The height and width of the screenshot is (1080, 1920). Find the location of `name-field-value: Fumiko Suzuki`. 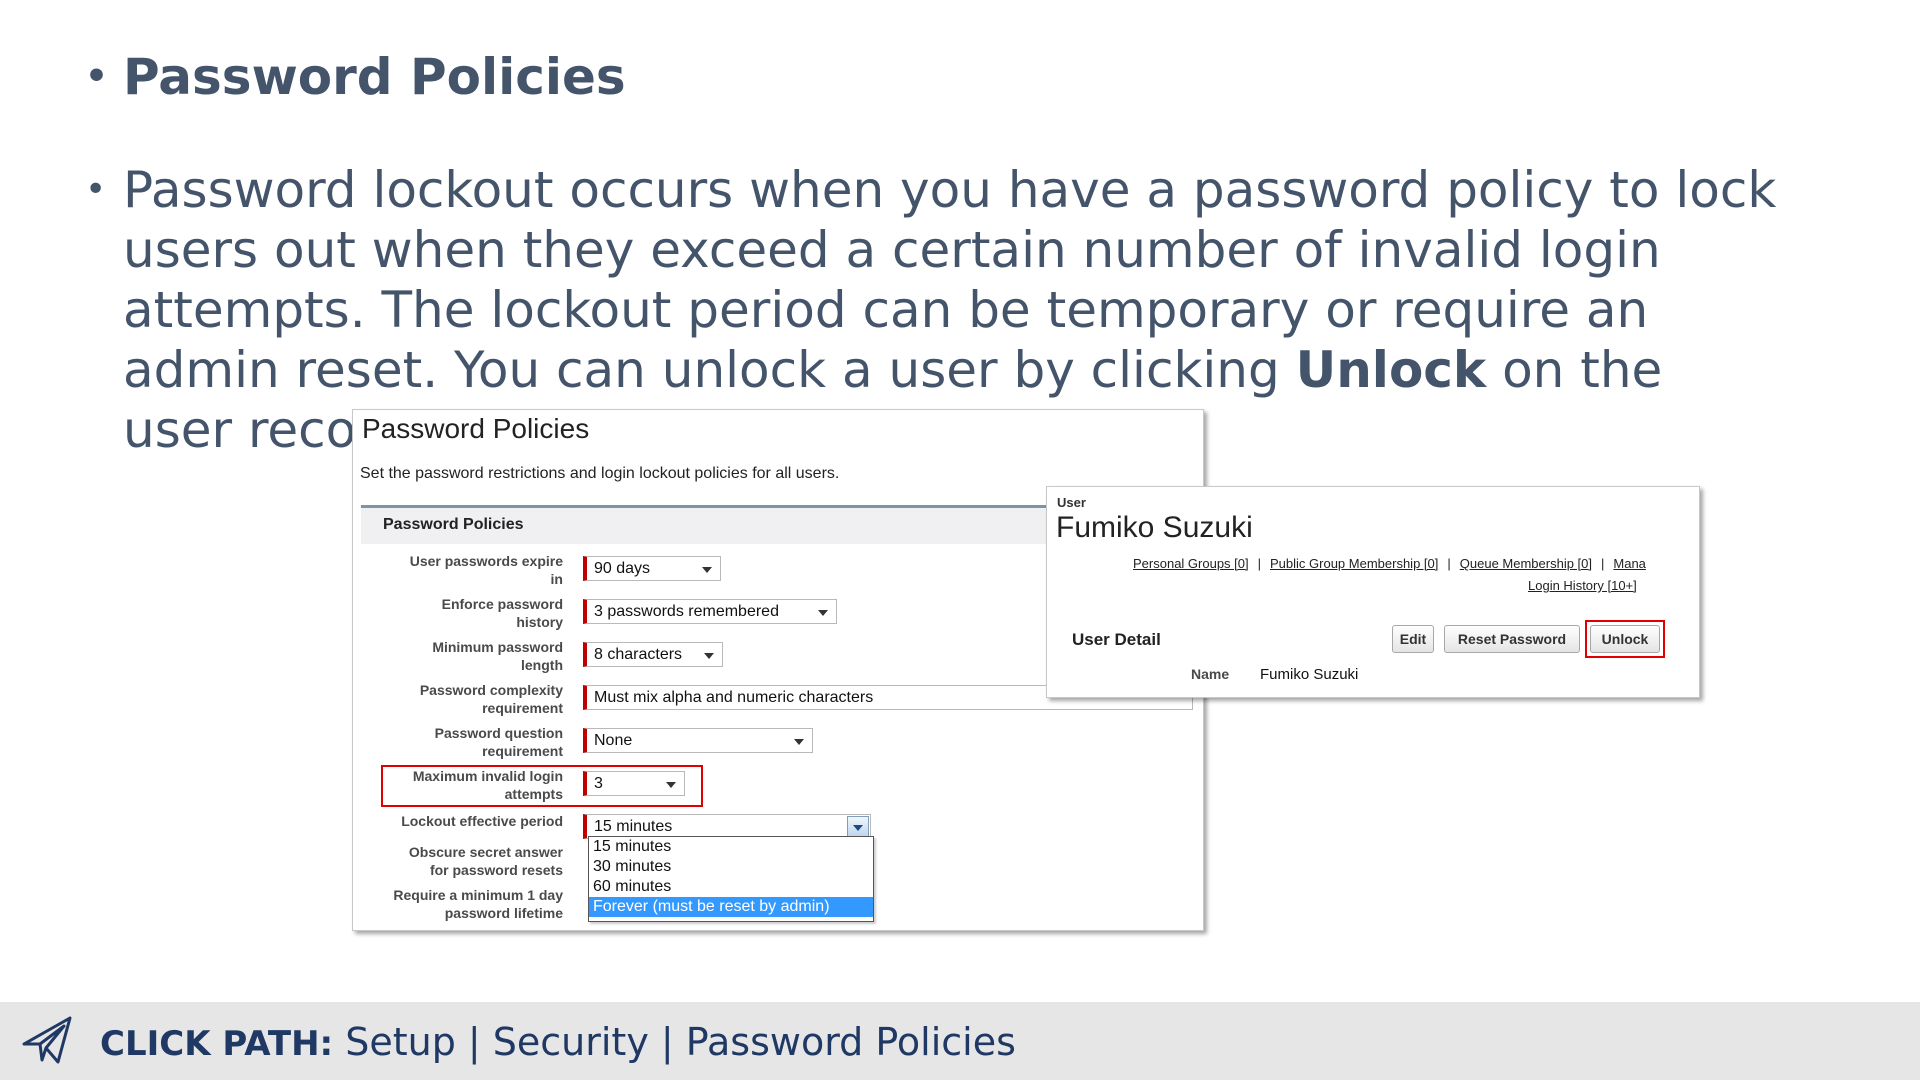

name-field-value: Fumiko Suzuki is located at coordinates (1309, 674).